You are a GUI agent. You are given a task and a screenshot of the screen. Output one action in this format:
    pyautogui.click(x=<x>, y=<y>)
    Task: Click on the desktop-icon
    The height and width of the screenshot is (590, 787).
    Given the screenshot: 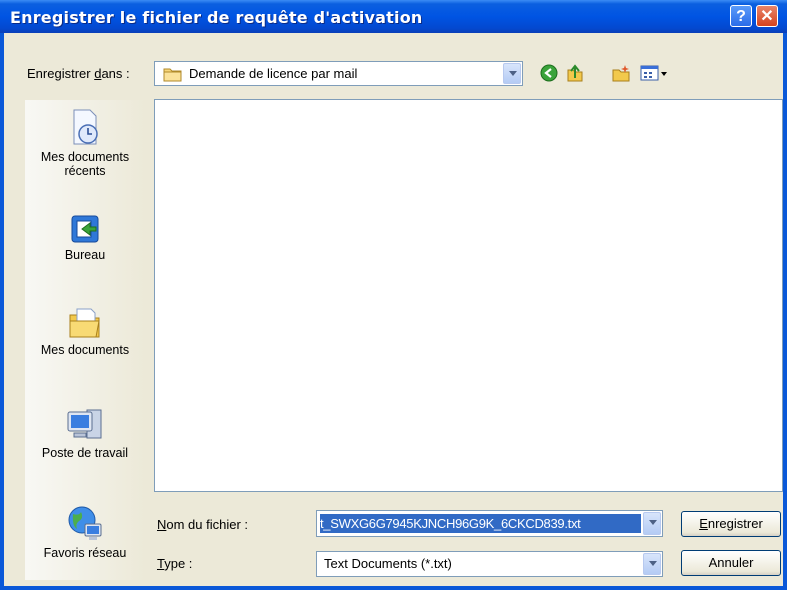 What is the action you would take?
    pyautogui.click(x=85, y=229)
    